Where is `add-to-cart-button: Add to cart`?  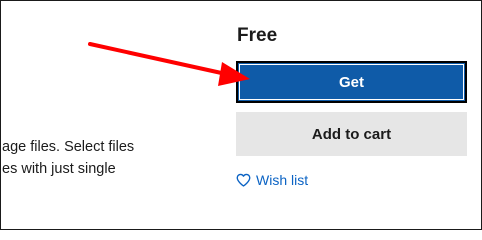
add-to-cart-button: Add to cart is located at coordinates (351, 134).